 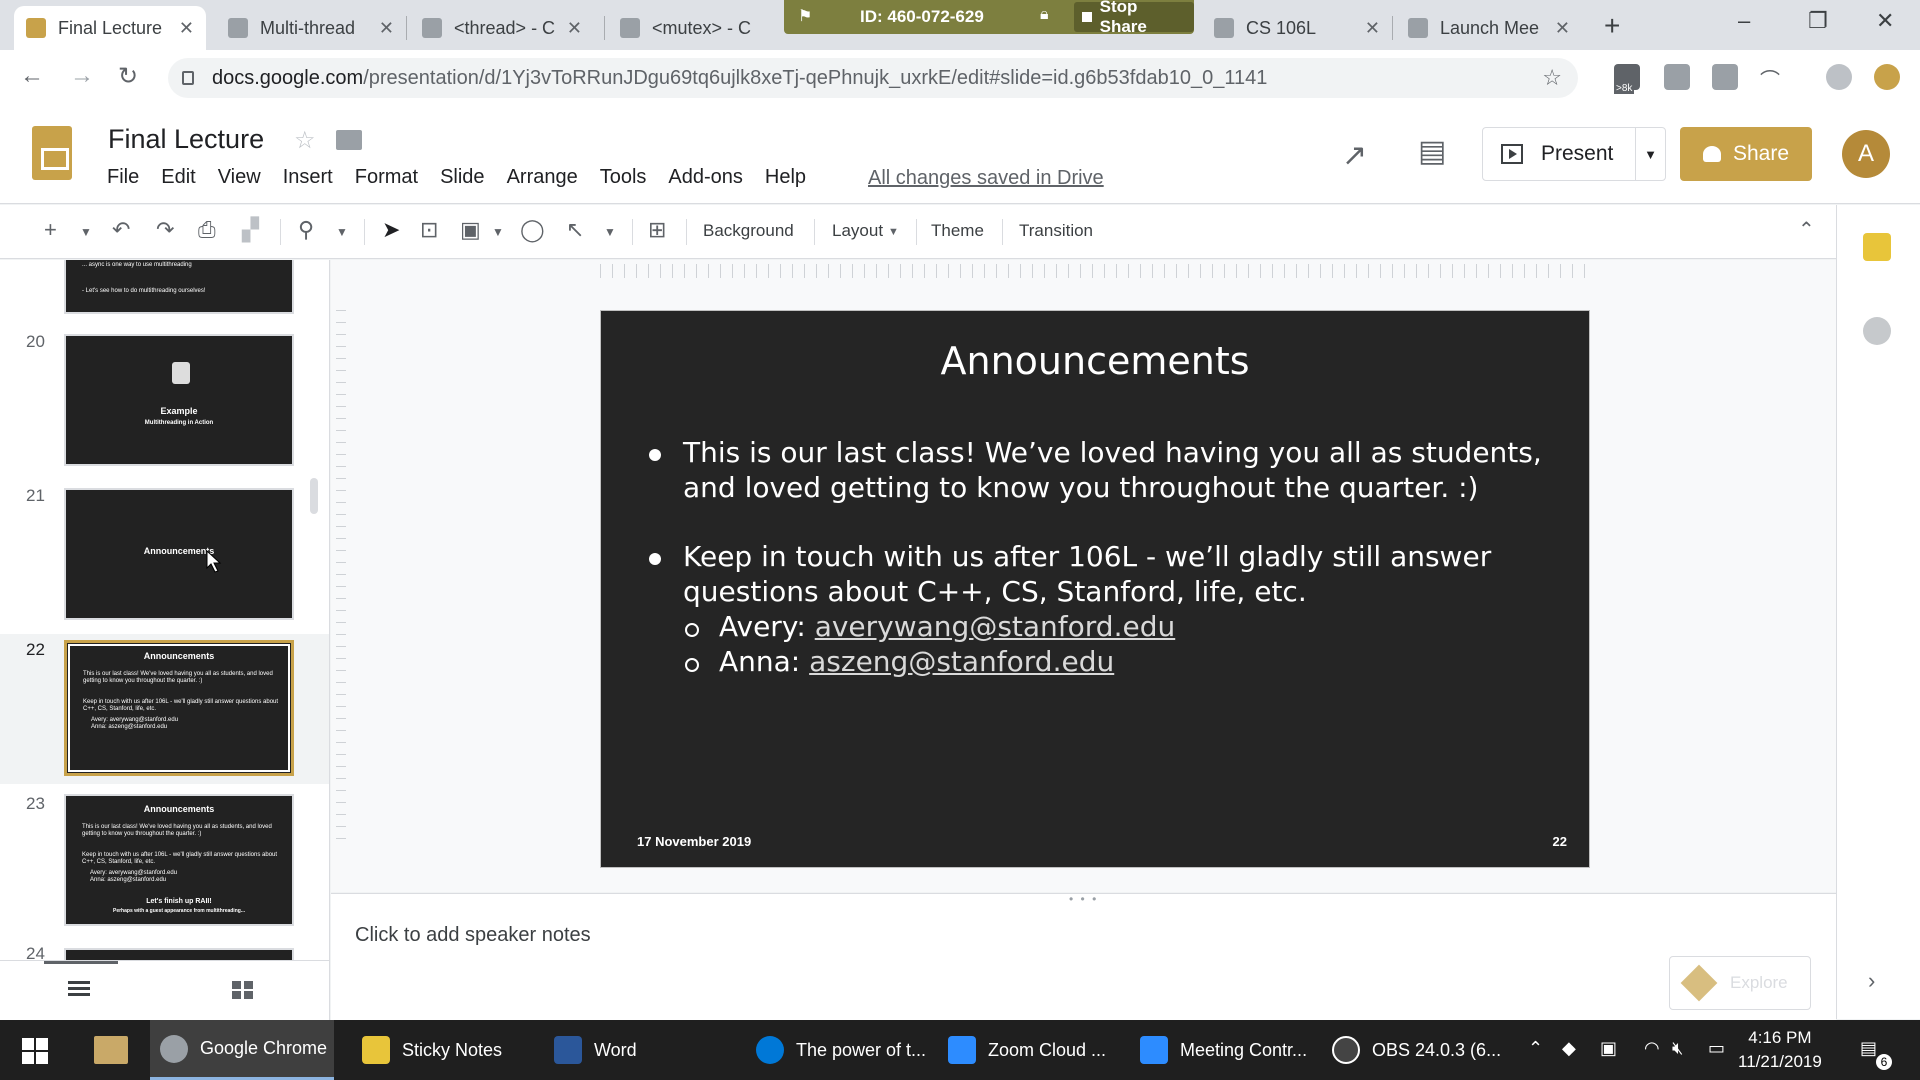 What do you see at coordinates (111, 1050) in the screenshot?
I see `file-explorer-icon` at bounding box center [111, 1050].